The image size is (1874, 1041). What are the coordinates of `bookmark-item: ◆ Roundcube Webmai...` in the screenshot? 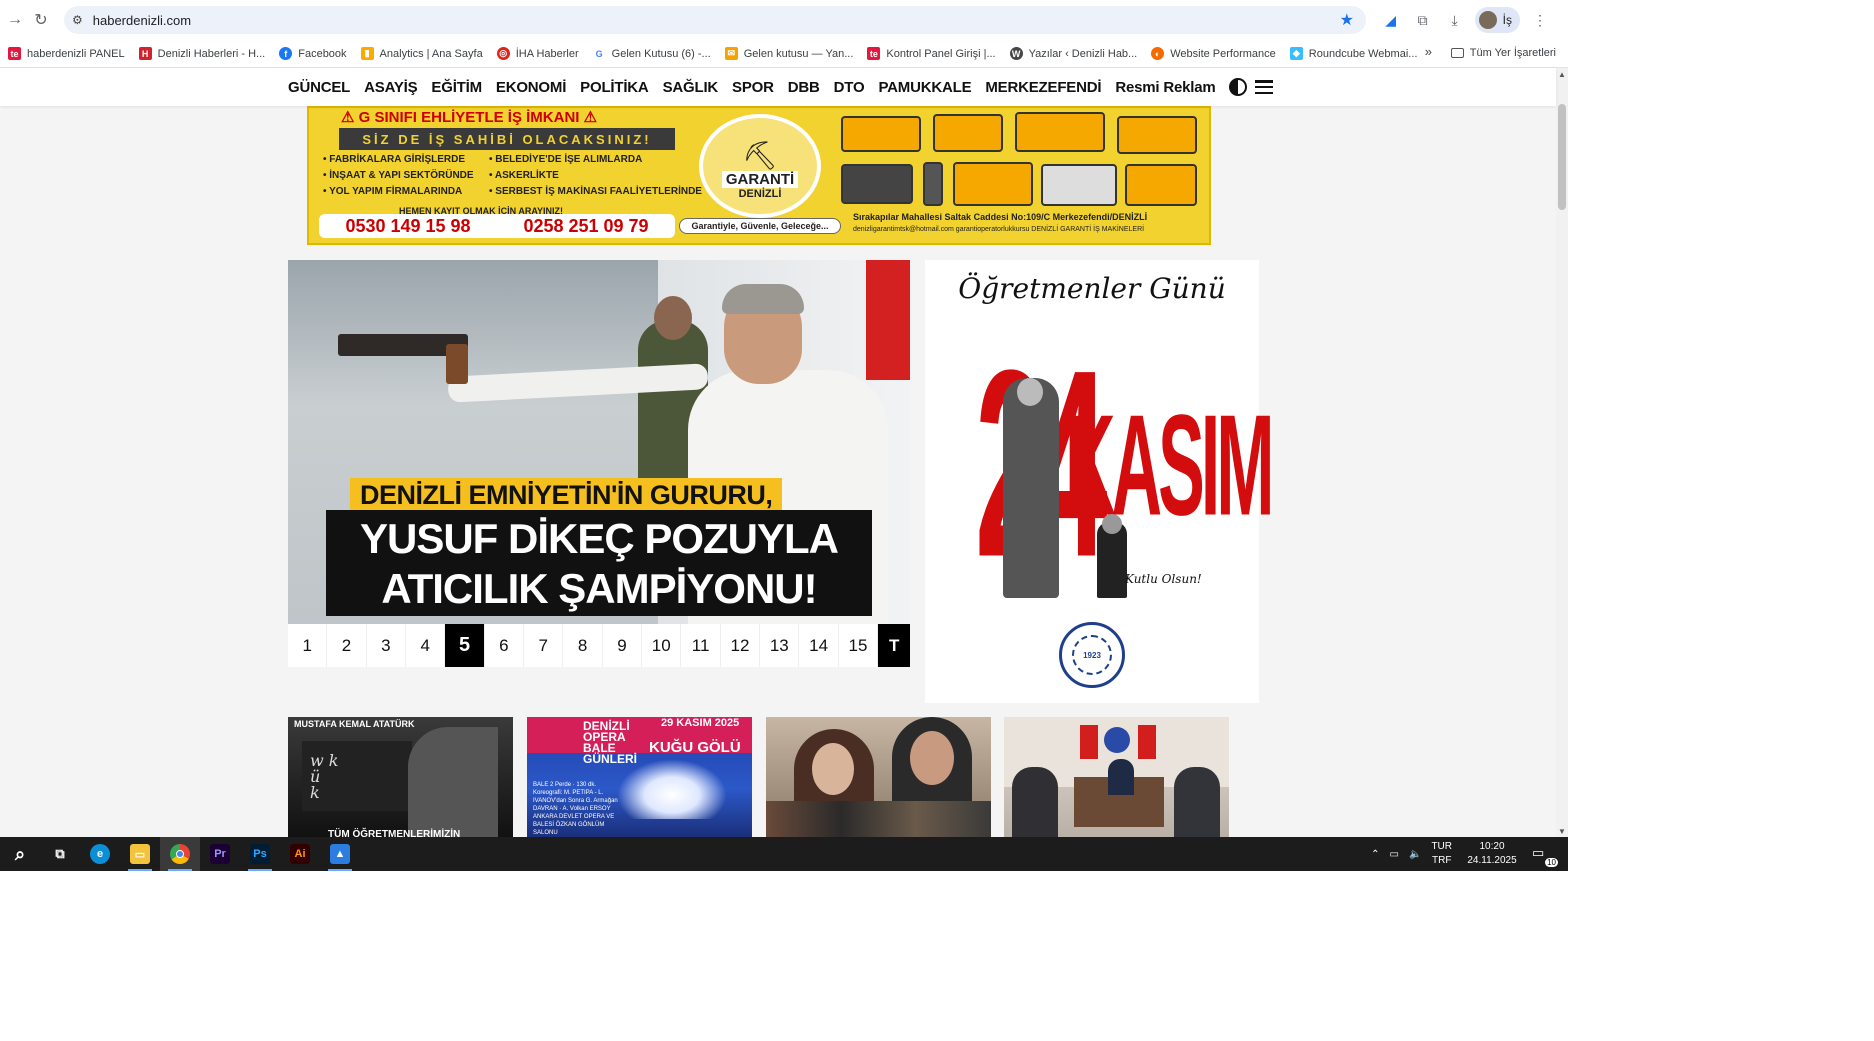 It's located at (1353, 53).